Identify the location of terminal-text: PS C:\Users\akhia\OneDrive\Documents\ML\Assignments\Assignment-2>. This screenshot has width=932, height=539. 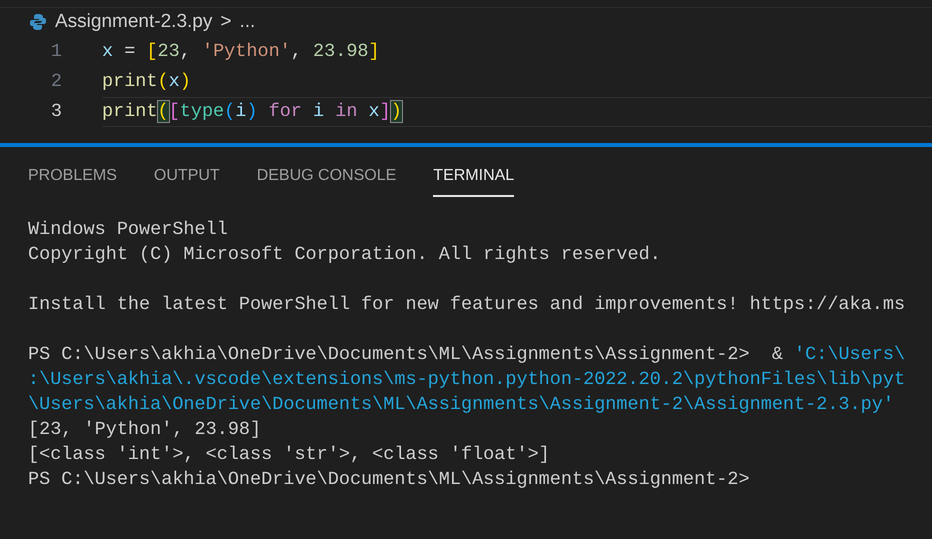
(389, 480).